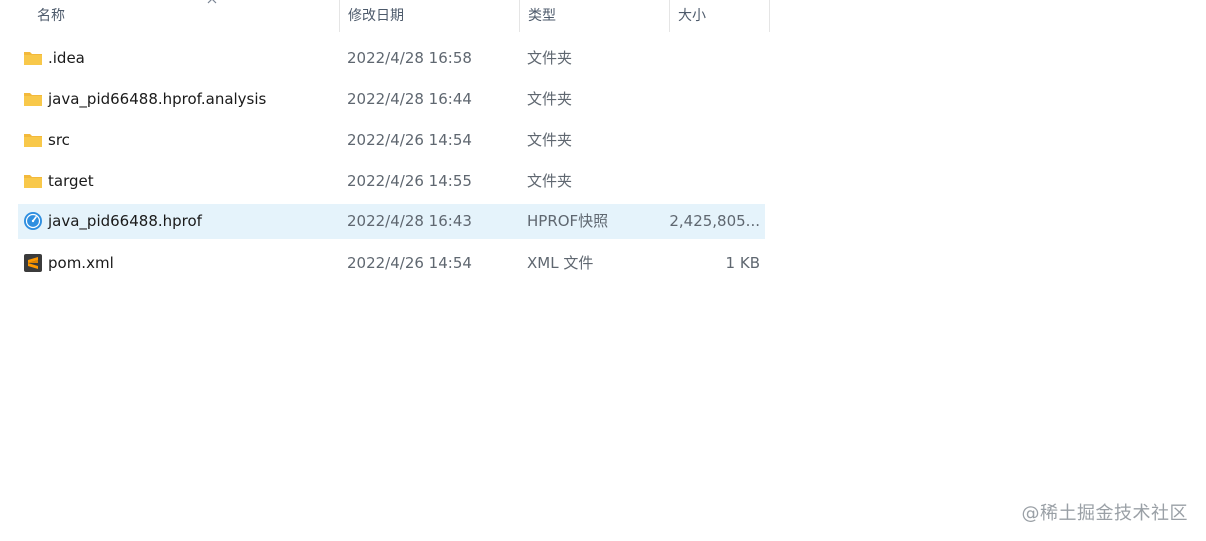 The image size is (1206, 541). I want to click on file-size: 1 KB, so click(742, 263).